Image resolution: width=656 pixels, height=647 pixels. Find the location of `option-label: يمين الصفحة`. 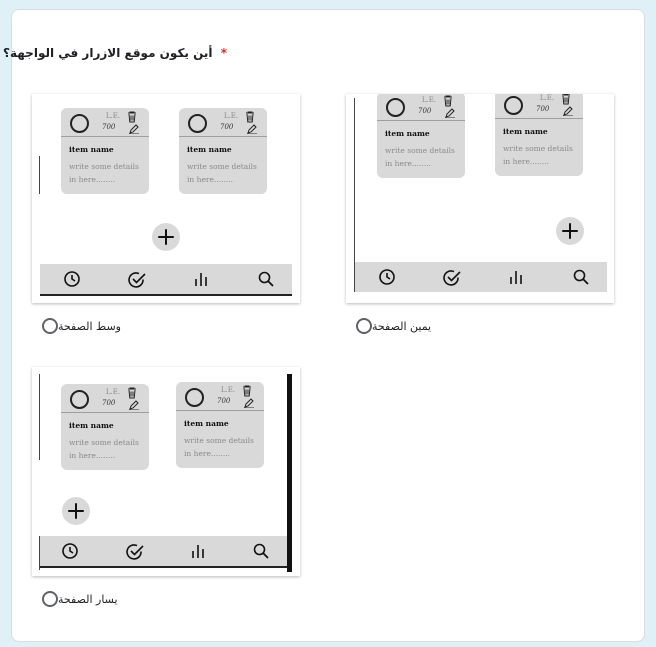

option-label: يمين الصفحة is located at coordinates (402, 326).